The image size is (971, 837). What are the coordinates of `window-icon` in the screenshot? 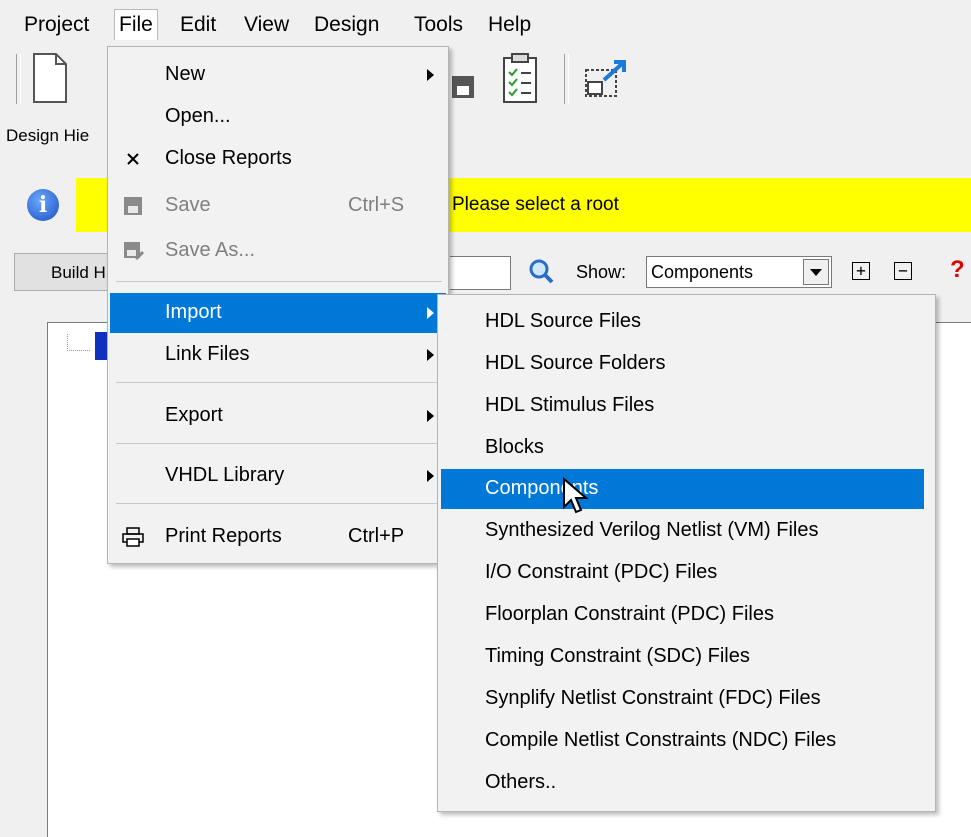 It's located at (607, 78).